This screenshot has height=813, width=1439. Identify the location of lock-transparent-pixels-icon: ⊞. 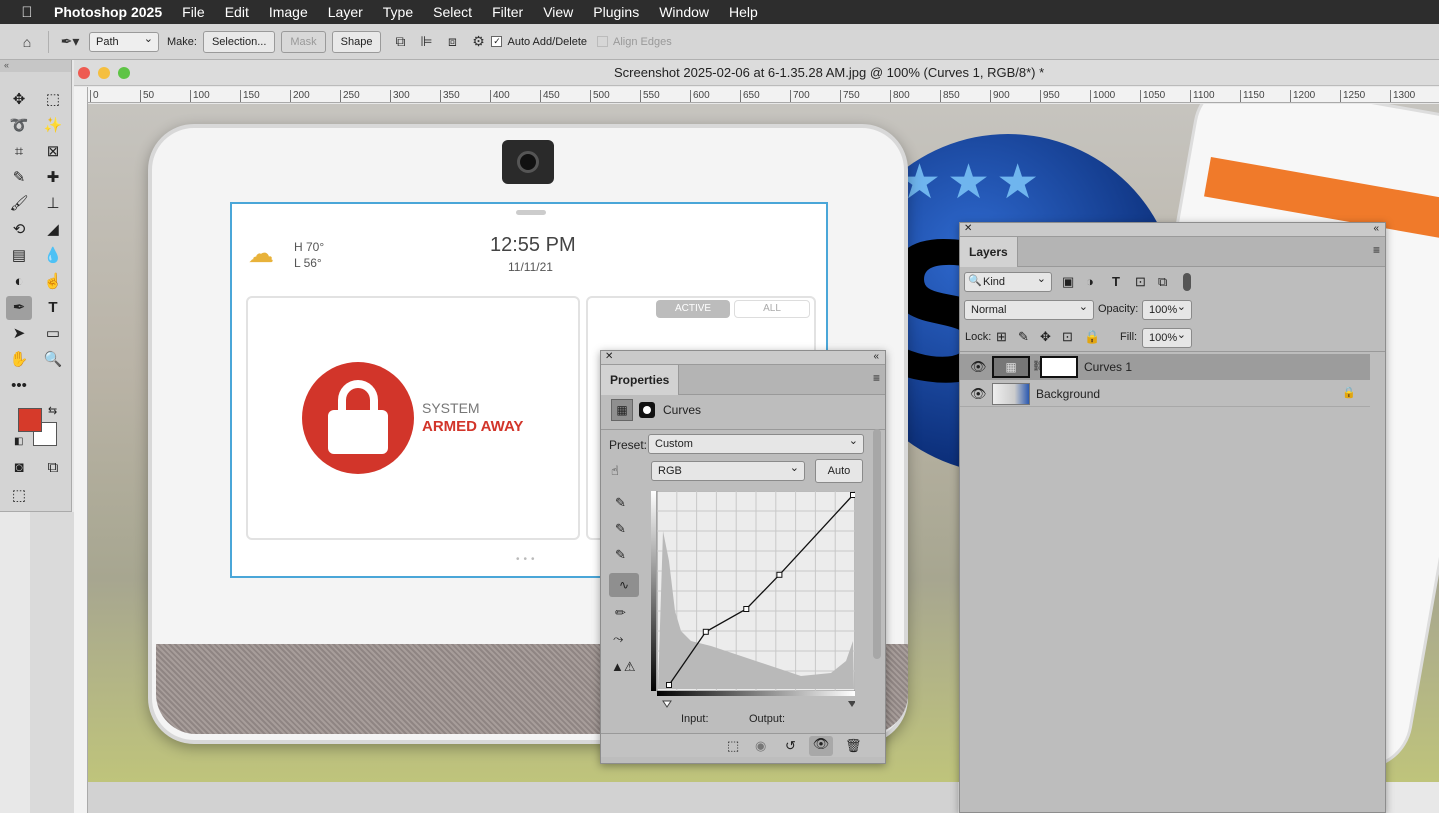
(1001, 337).